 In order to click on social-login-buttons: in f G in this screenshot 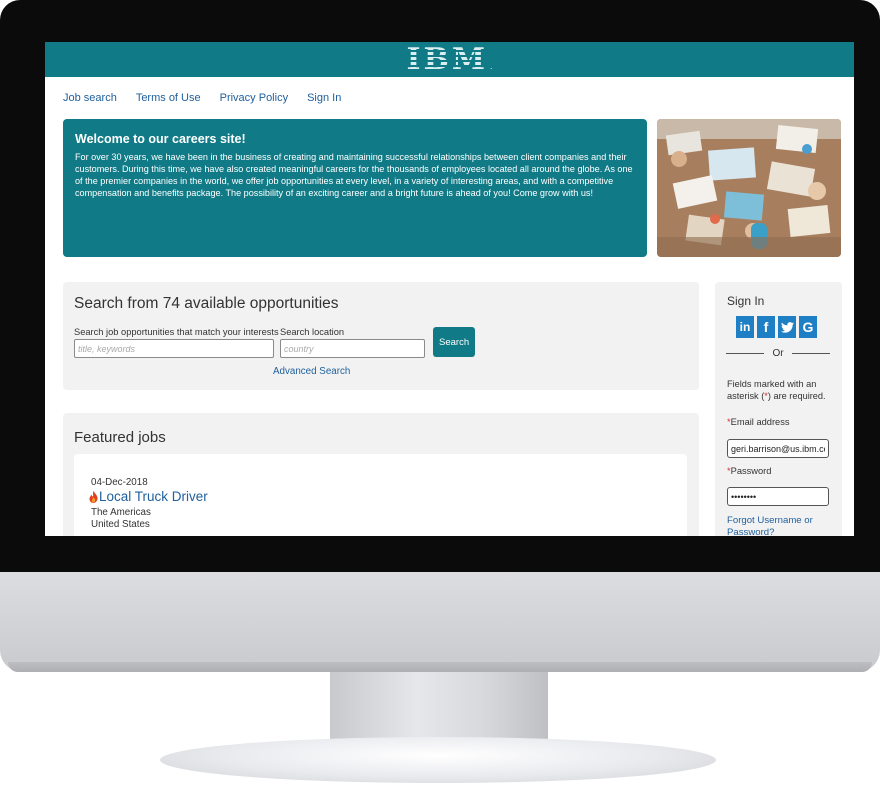, I will do `click(776, 327)`.